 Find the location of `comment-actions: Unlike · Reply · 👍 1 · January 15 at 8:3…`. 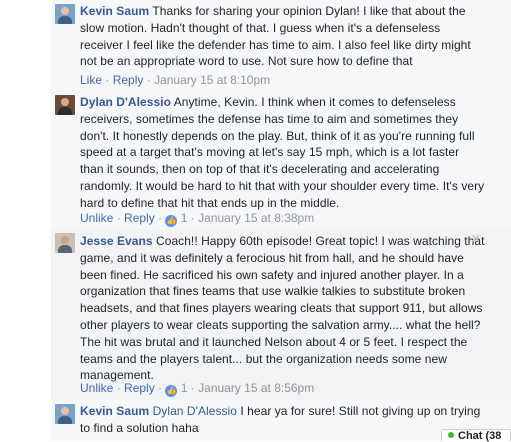

comment-actions: Unlike · Reply · 👍 1 · January 15 at 8:3… is located at coordinates (197, 218).